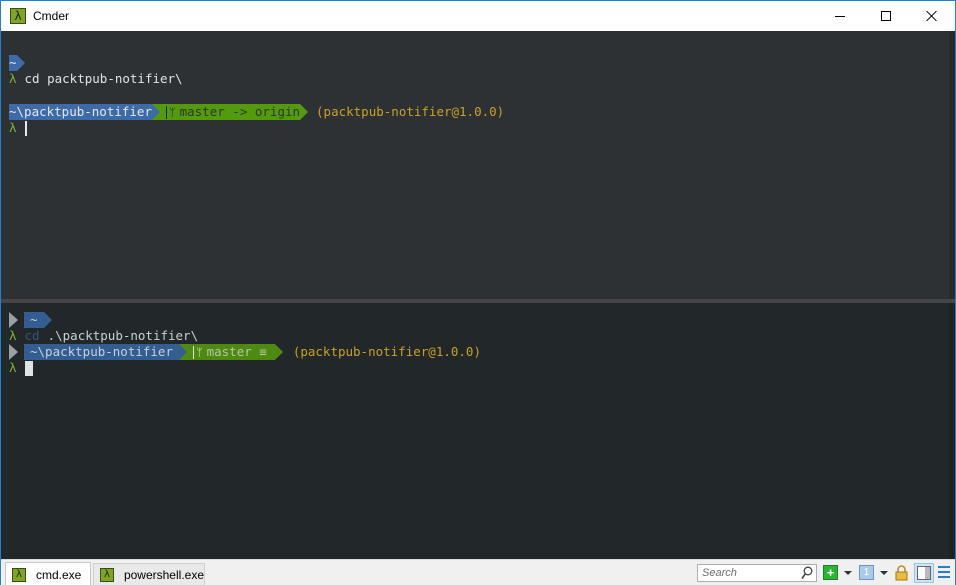 The height and width of the screenshot is (585, 956). What do you see at coordinates (866, 572) in the screenshot?
I see `console-list-button: 1` at bounding box center [866, 572].